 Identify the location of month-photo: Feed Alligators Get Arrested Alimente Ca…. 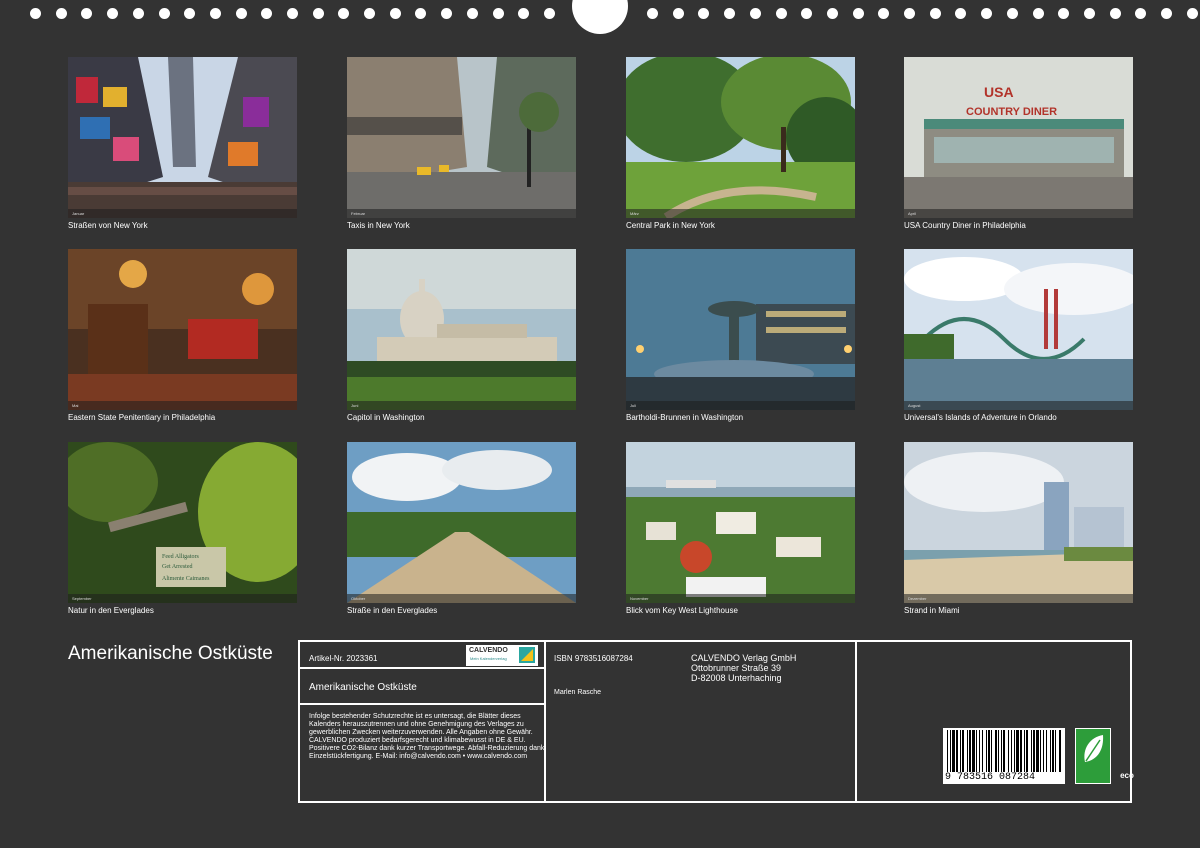
(182, 522).